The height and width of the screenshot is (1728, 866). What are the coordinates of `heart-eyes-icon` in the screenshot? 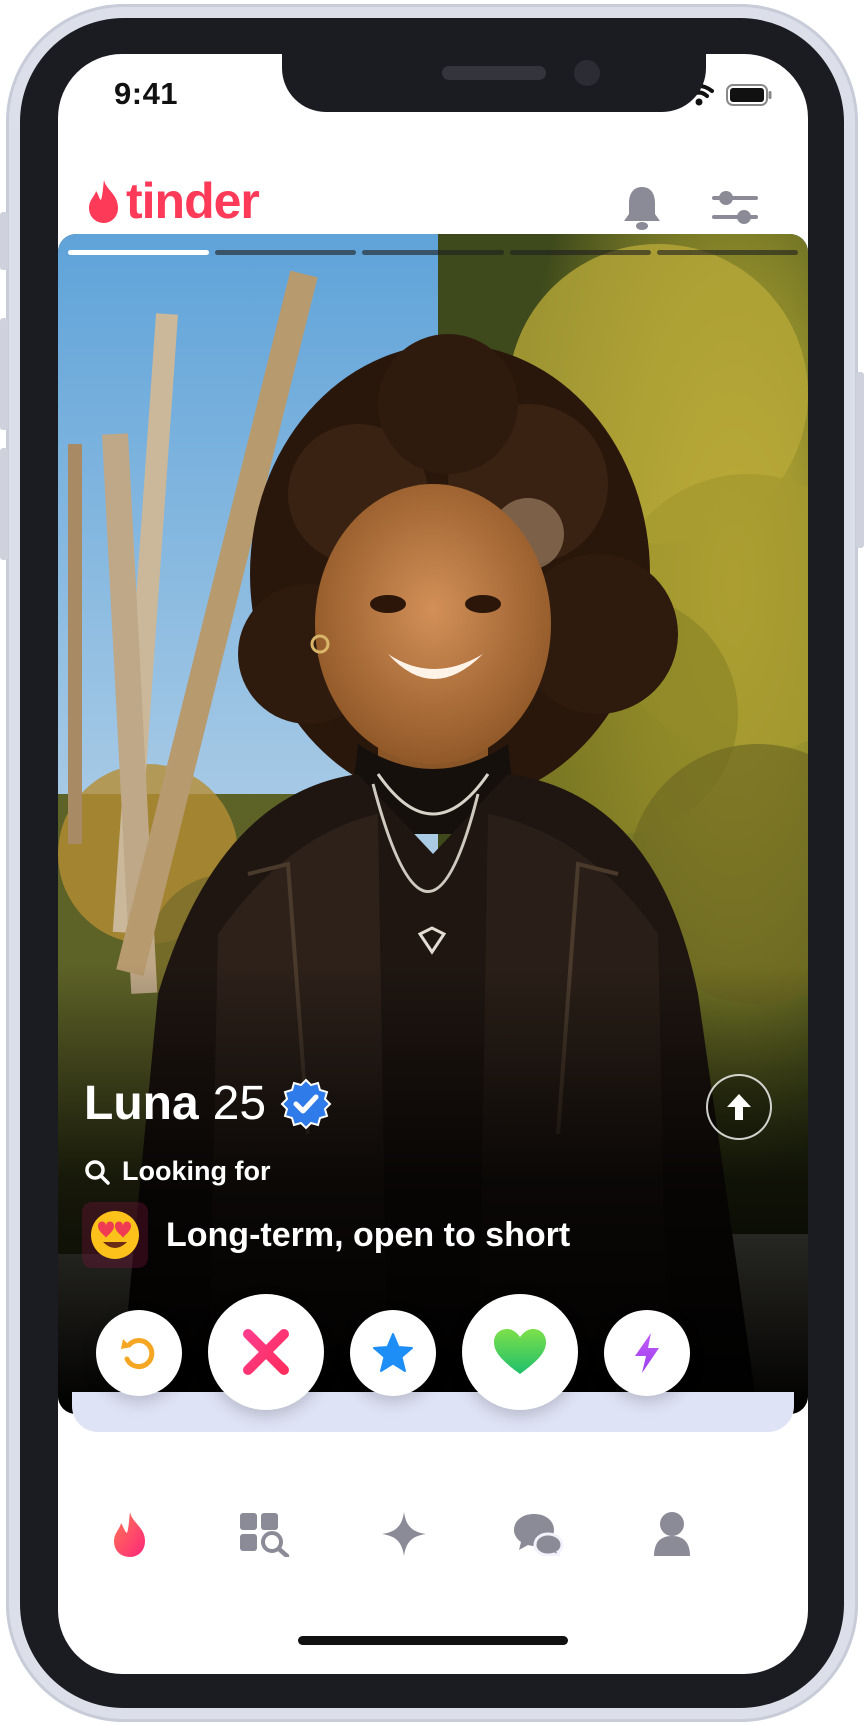 It's located at (115, 1235).